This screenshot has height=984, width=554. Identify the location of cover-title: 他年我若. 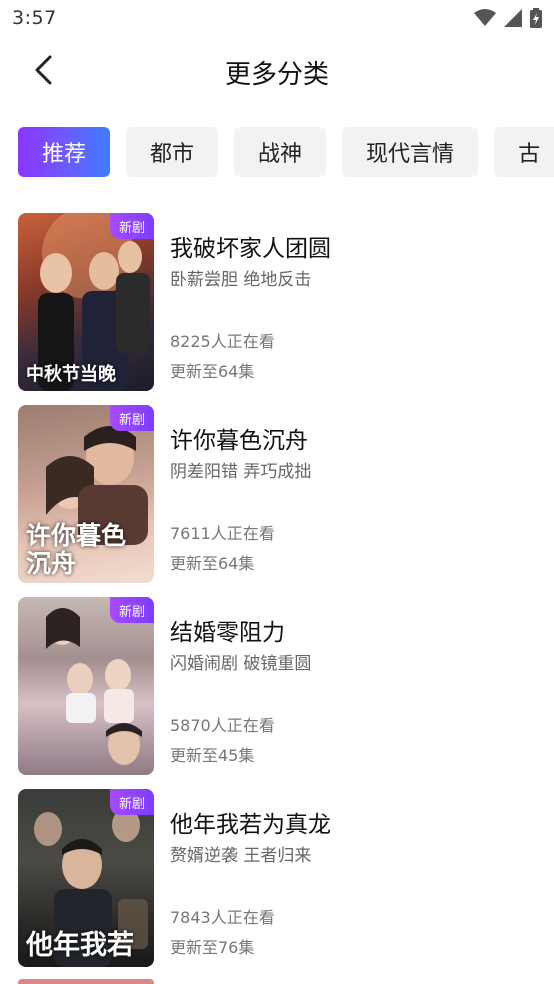
(80, 946).